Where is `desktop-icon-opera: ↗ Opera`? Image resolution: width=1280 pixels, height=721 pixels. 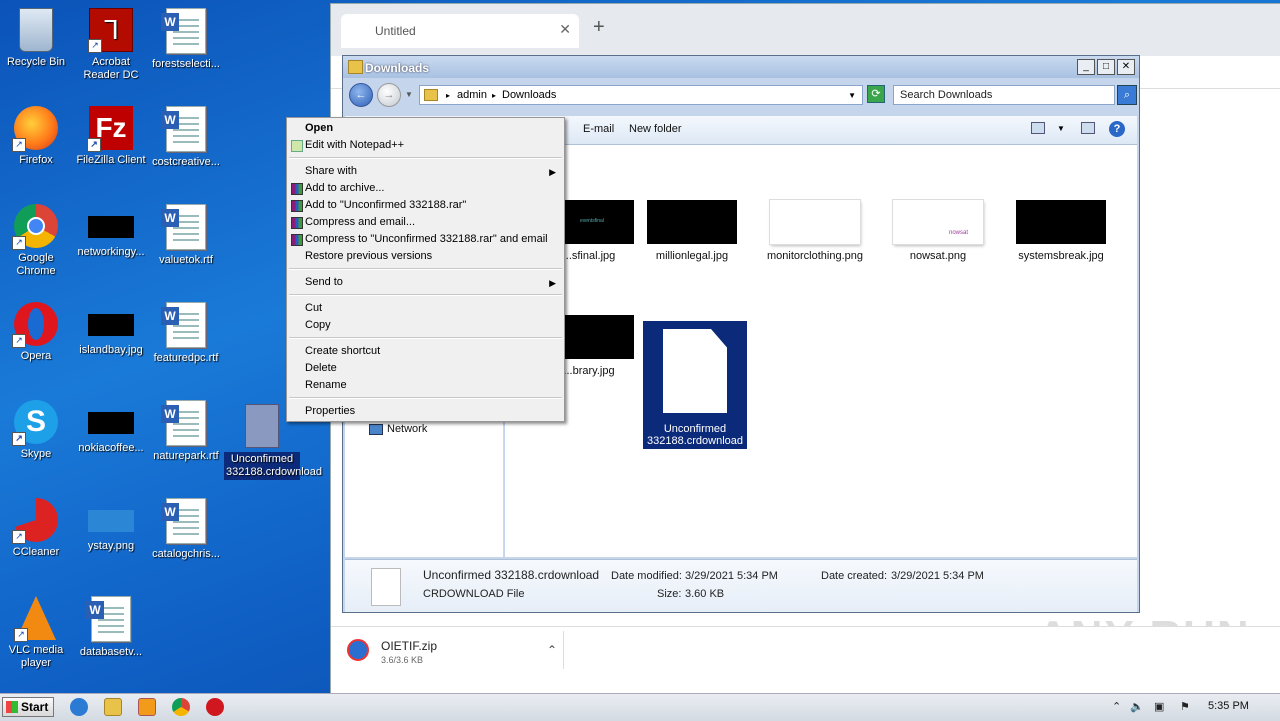
desktop-icon-opera: ↗ Opera is located at coordinates (37, 332).